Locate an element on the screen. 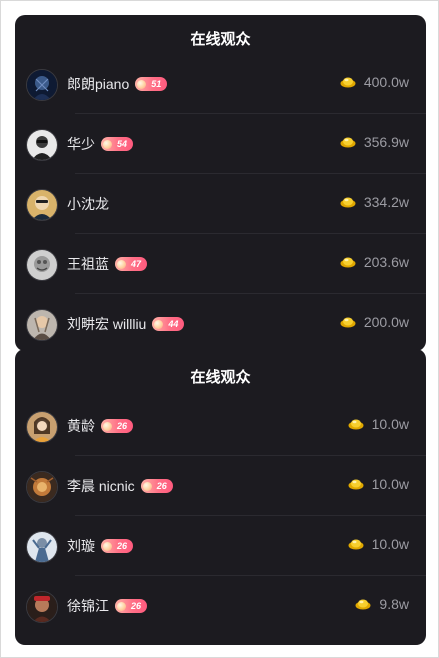  audience-row: 王祖蓝 47 203.6w is located at coordinates (220, 264).